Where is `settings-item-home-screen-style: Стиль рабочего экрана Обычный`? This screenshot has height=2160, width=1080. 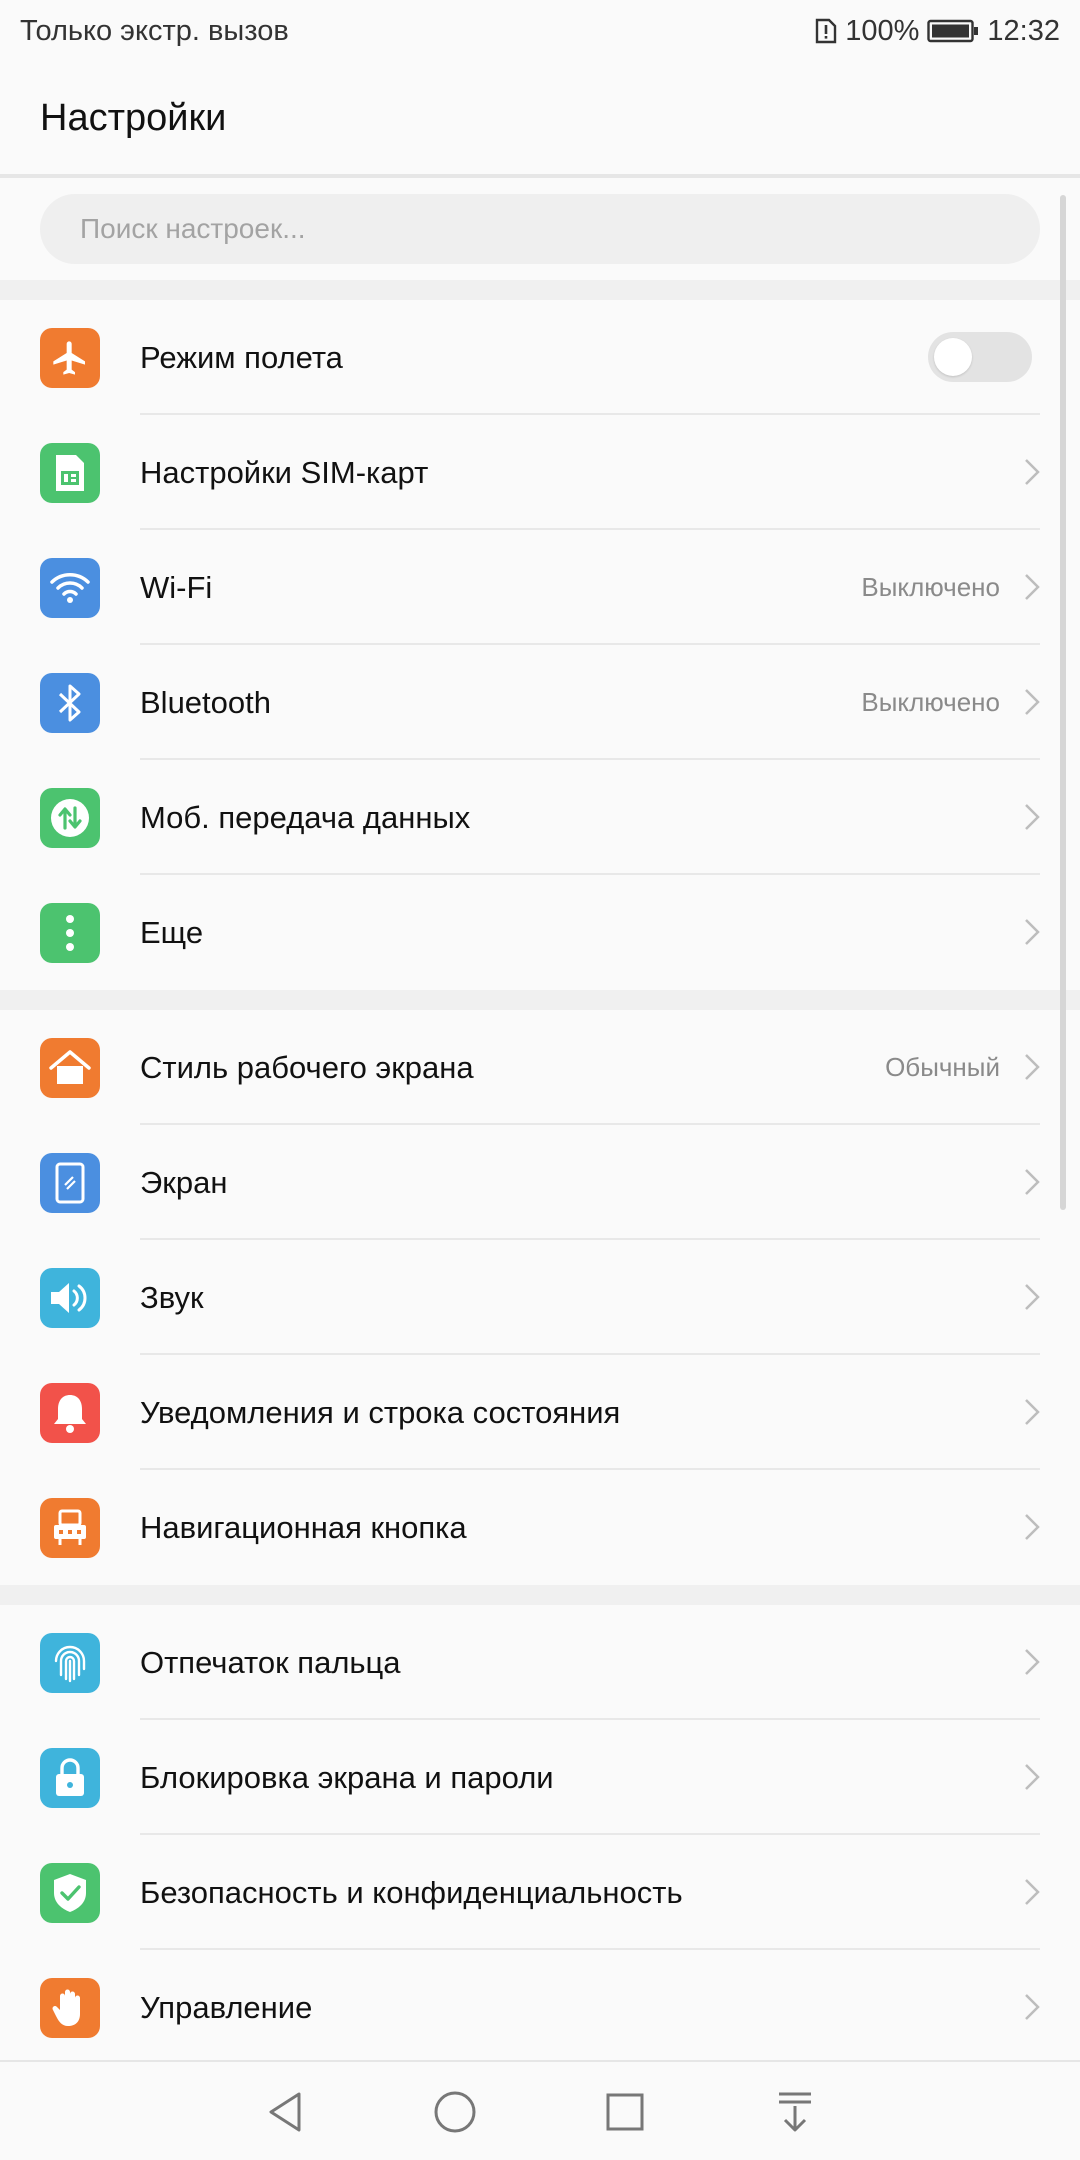
settings-item-home-screen-style: Стиль рабочего экрана Обычный is located at coordinates (540, 1067).